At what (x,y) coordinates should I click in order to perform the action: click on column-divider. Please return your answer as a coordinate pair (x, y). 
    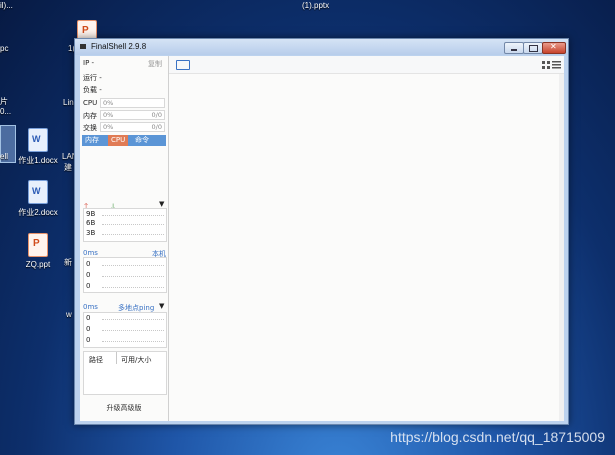
    Looking at the image, I should click on (116, 358).